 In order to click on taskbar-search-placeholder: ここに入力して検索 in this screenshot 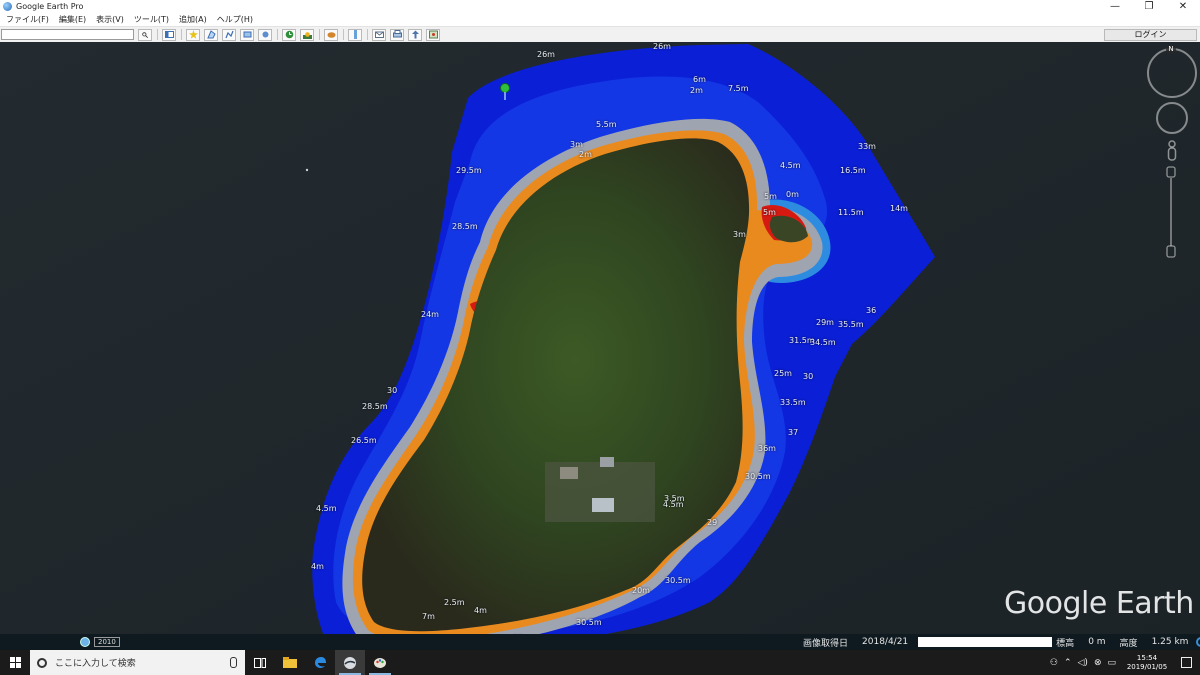, I will do `click(95, 664)`.